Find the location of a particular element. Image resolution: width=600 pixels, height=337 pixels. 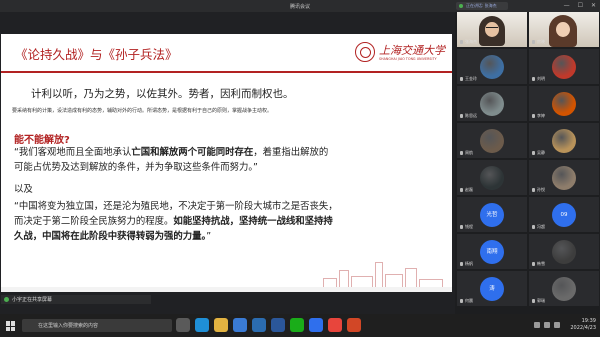

taskbar-powerpoint-icon is located at coordinates (354, 325).